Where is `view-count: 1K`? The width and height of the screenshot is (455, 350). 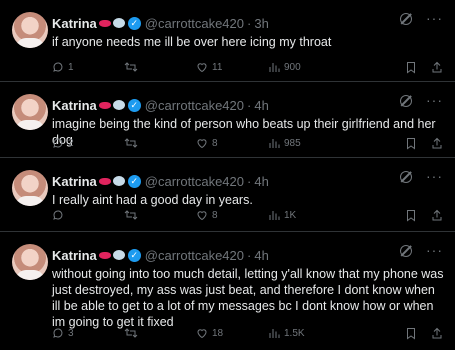
view-count: 1K is located at coordinates (290, 215).